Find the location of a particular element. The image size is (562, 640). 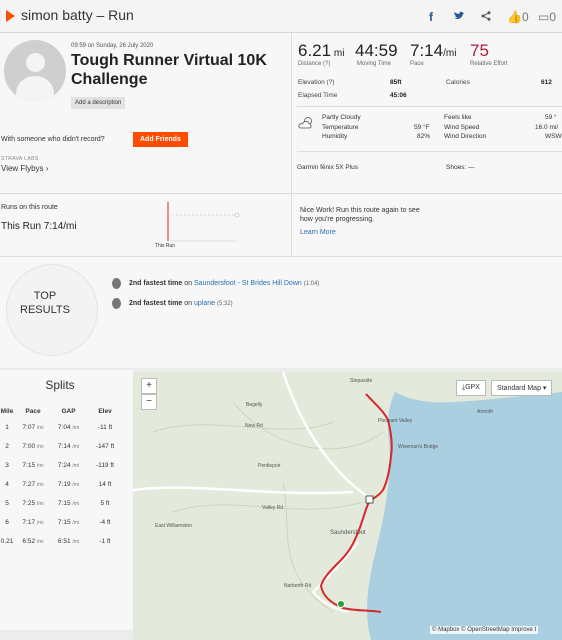

add-description-button: Add a description is located at coordinates (98, 103).